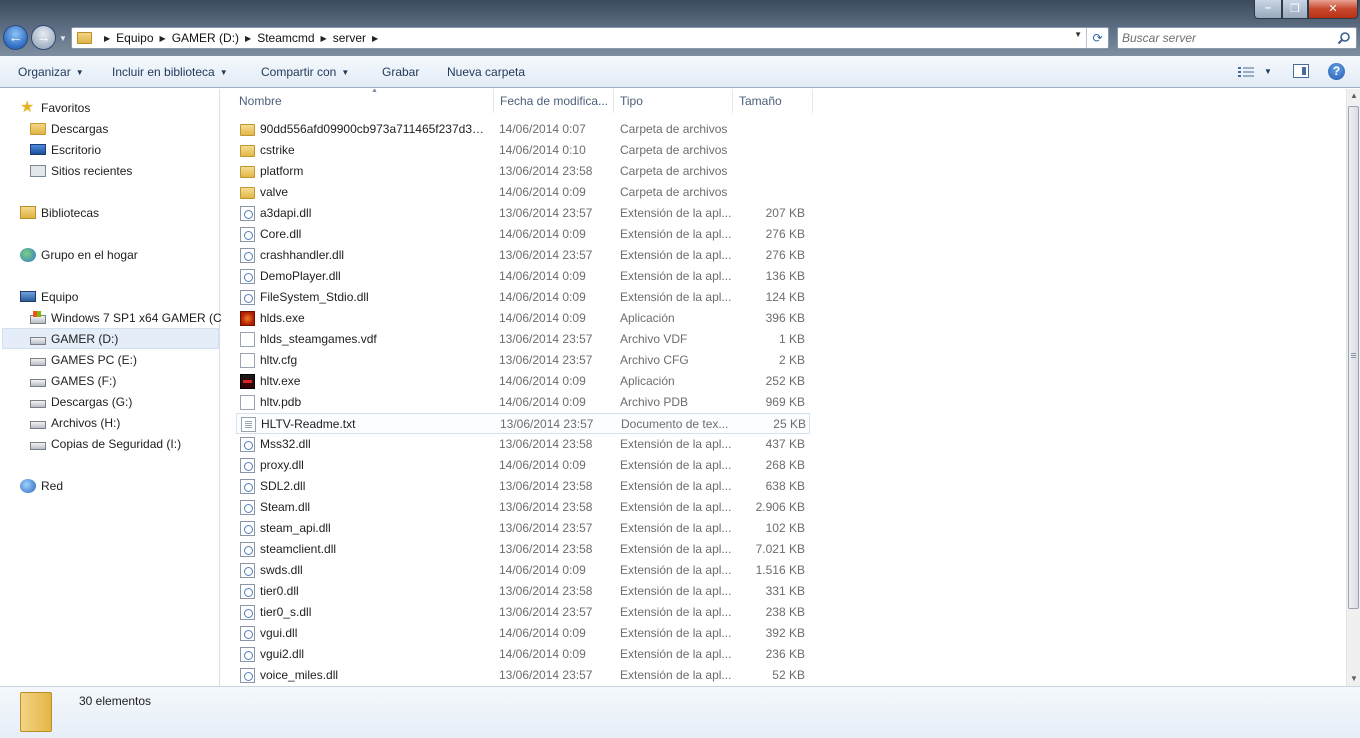 The height and width of the screenshot is (738, 1360). Describe the element at coordinates (542, 150) in the screenshot. I see `file-date: 14/06/2014 0:10` at that location.